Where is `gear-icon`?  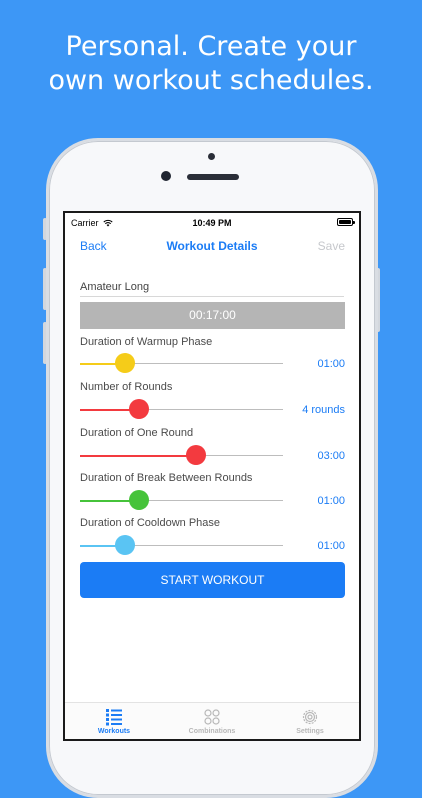
gear-icon is located at coordinates (310, 717).